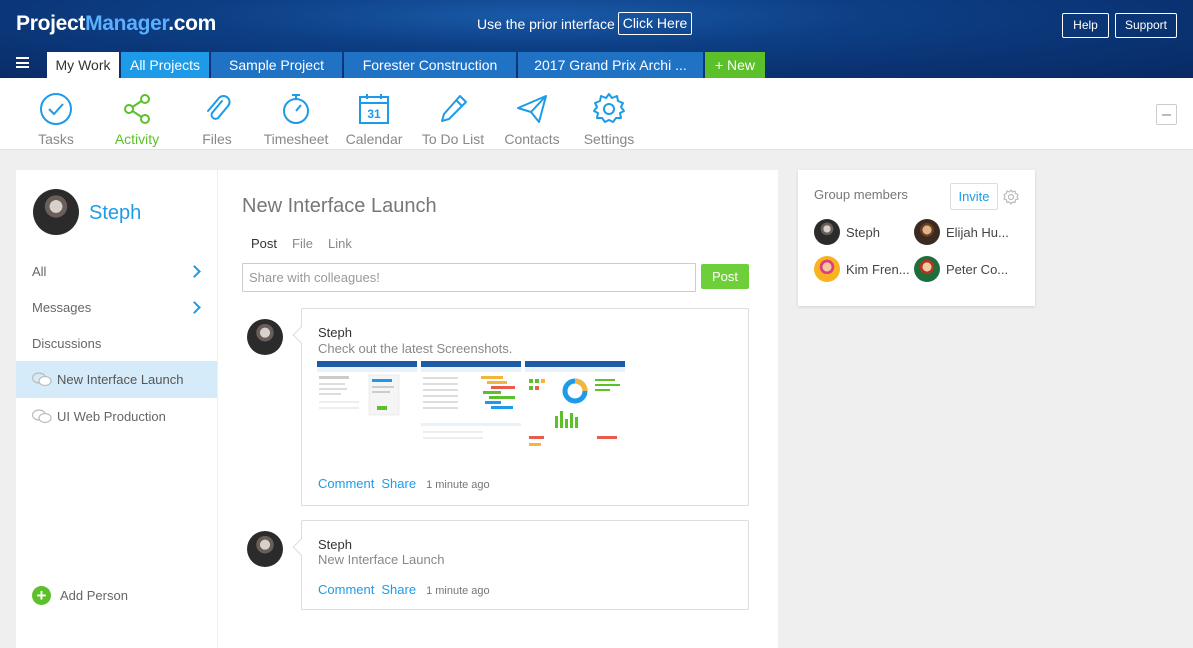  Describe the element at coordinates (302, 243) in the screenshot. I see `tab-file: File` at that location.